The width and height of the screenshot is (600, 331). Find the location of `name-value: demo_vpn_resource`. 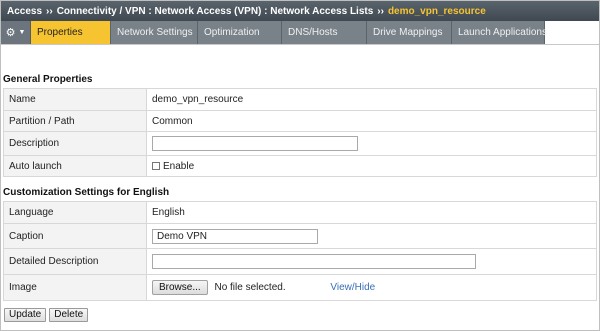

name-value: demo_vpn_resource is located at coordinates (371, 99).